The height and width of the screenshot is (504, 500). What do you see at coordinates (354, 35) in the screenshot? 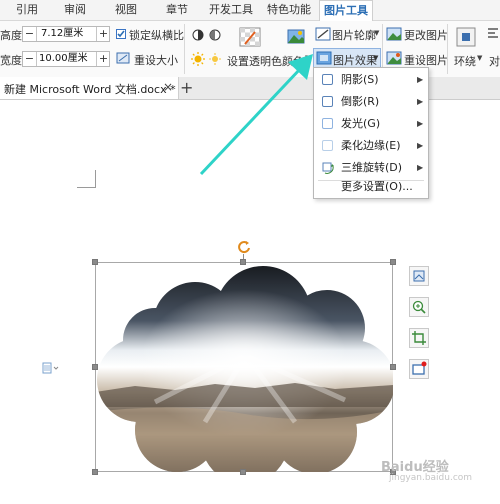
I see `picture-outline-label: 图片轮廓` at bounding box center [354, 35].